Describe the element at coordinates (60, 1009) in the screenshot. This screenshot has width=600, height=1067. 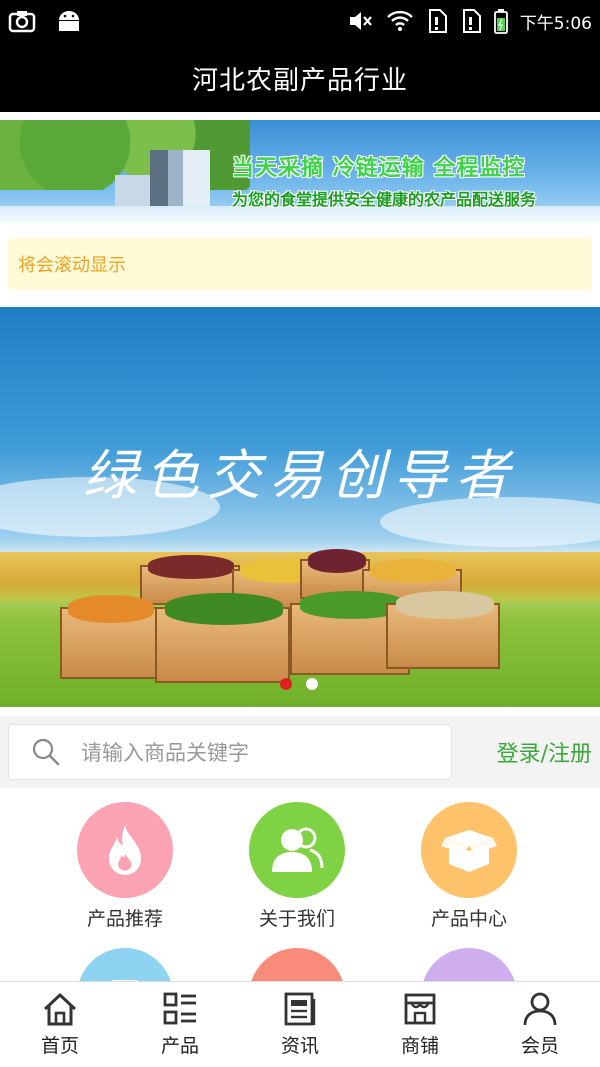
I see `home-icon` at that location.